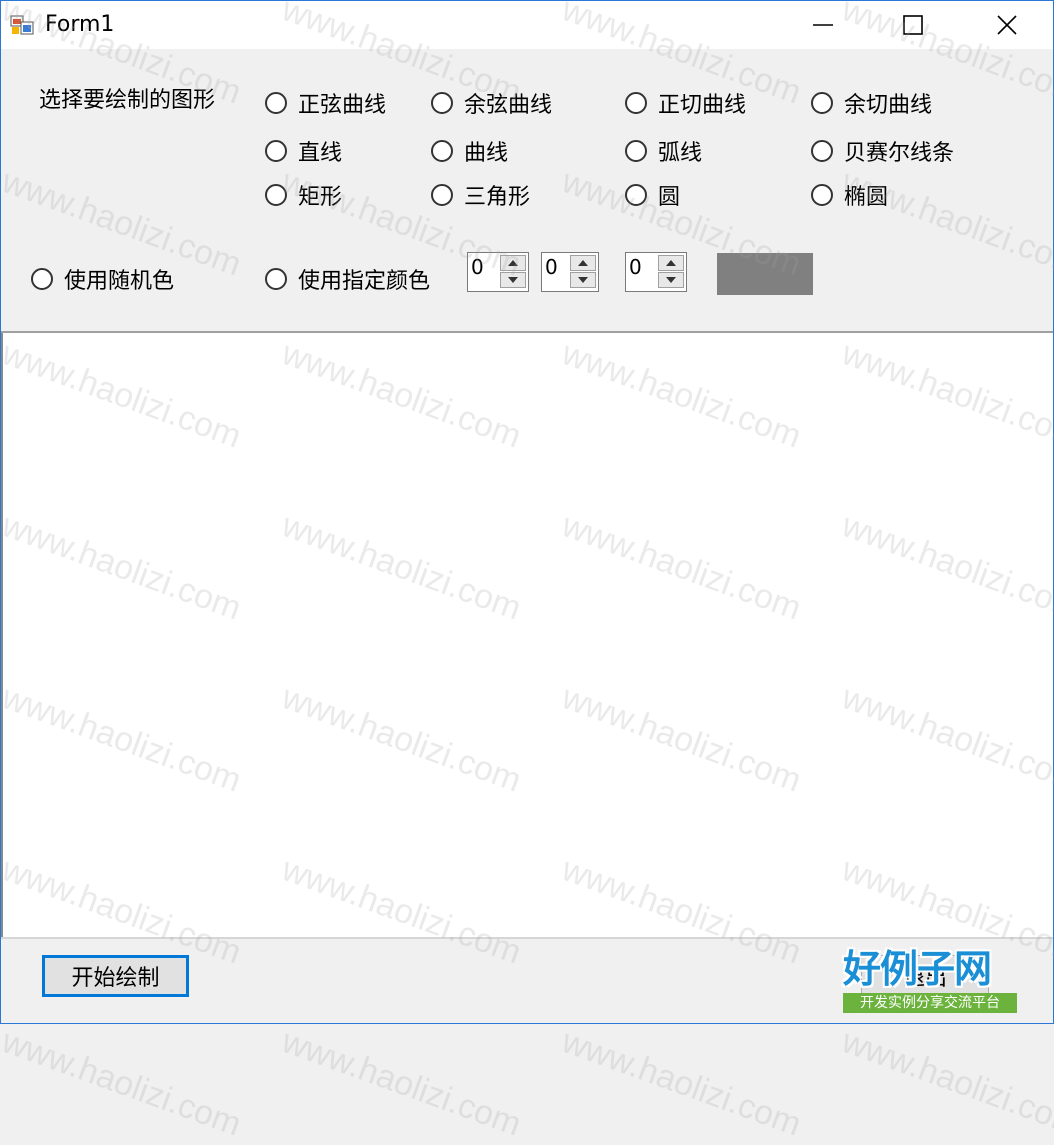  What do you see at coordinates (320, 153) in the screenshot?
I see `radio-label: 直线` at bounding box center [320, 153].